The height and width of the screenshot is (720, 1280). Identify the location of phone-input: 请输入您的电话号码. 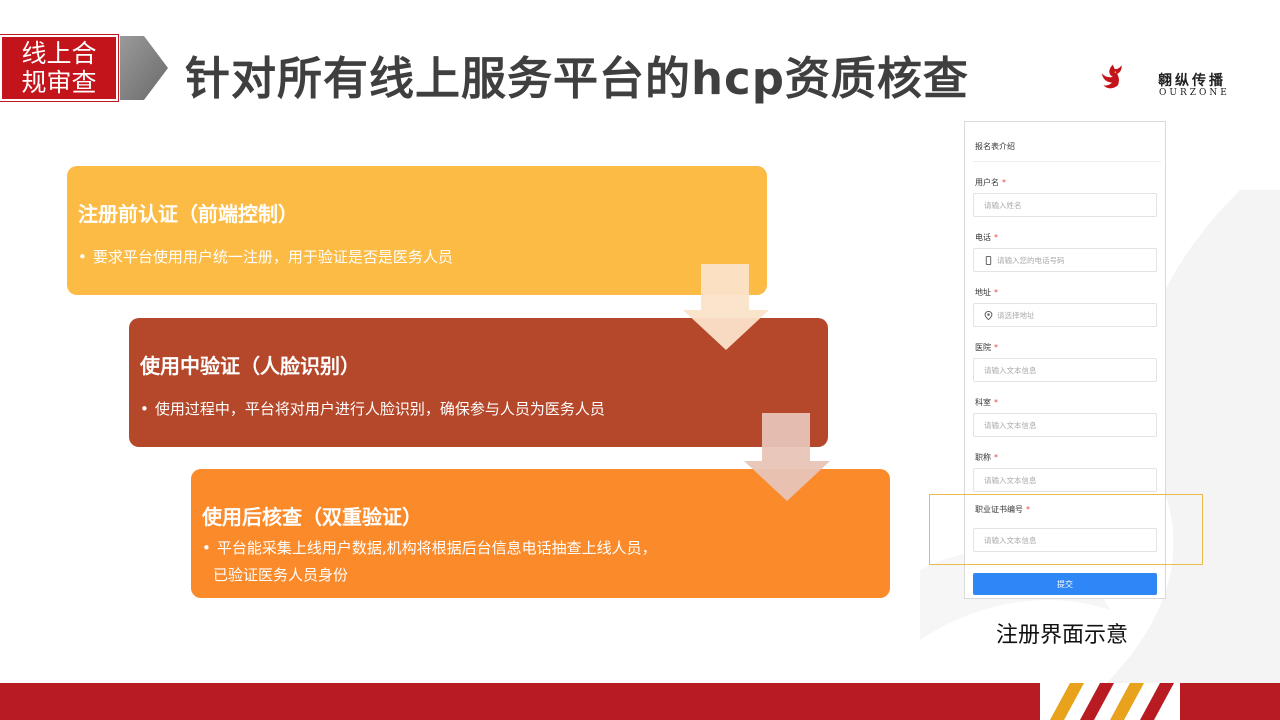
(1065, 260).